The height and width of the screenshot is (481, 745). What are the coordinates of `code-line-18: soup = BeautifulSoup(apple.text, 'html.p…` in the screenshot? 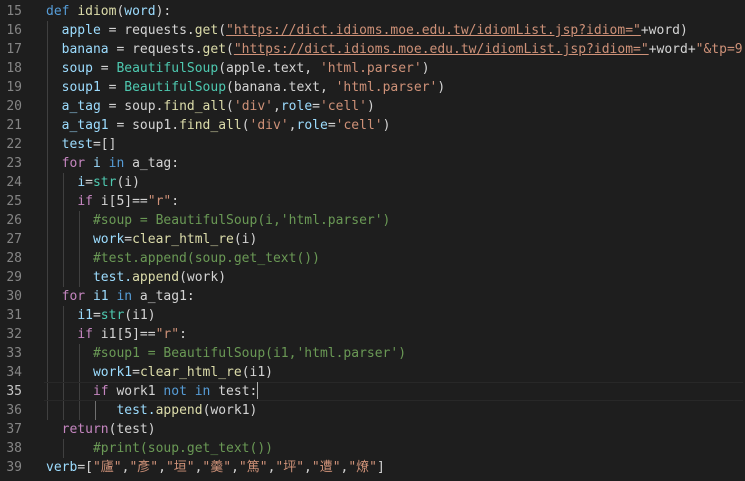 It's located at (238, 68).